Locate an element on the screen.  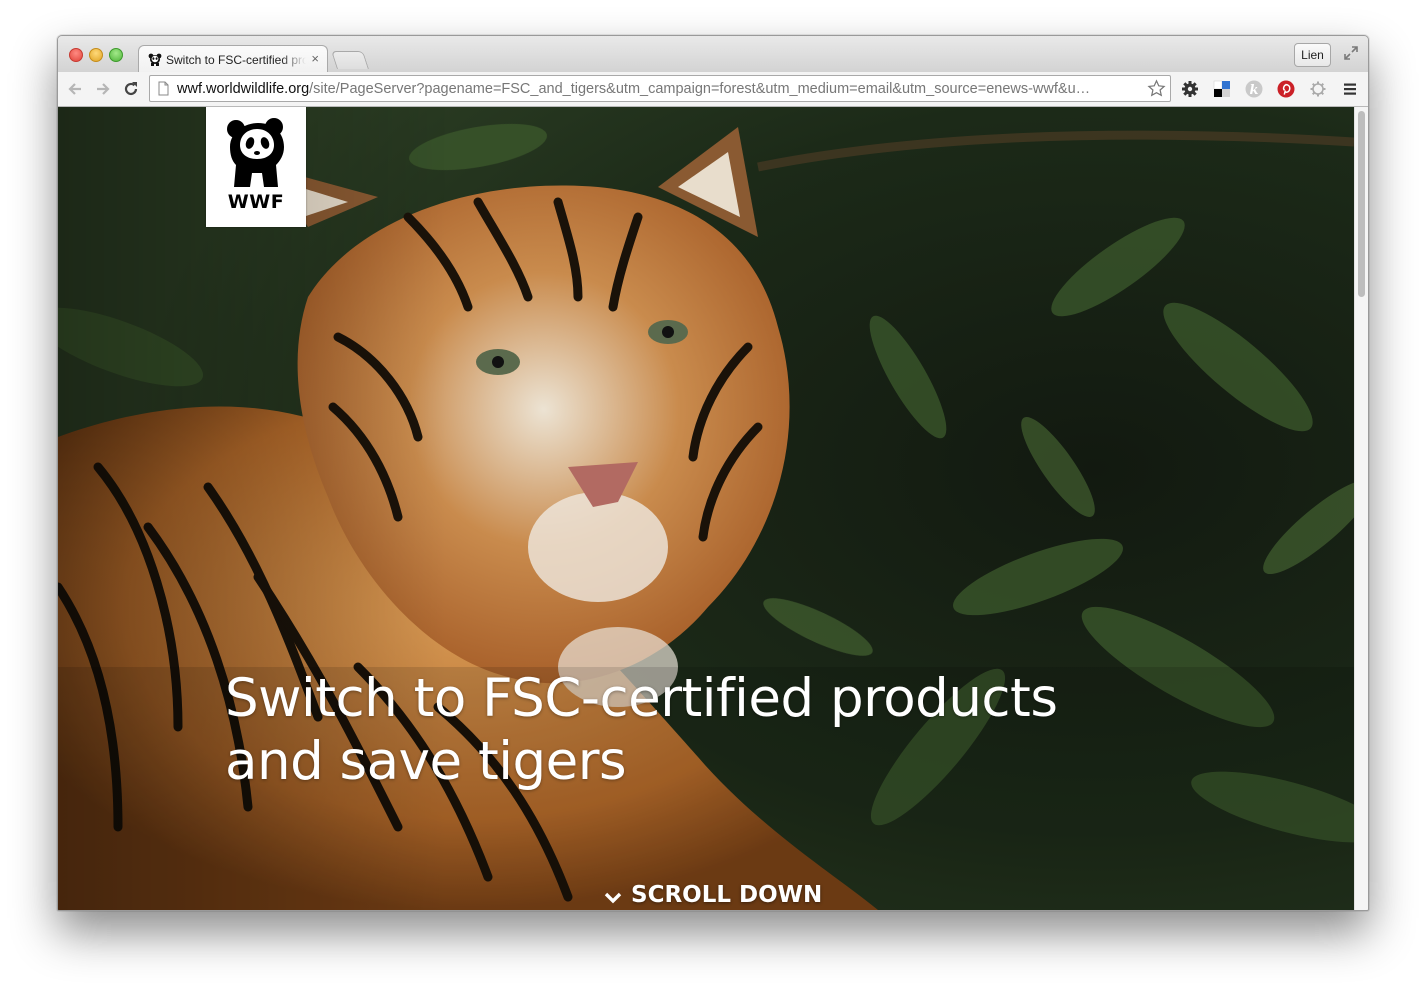
close-window-button is located at coordinates (76, 55).